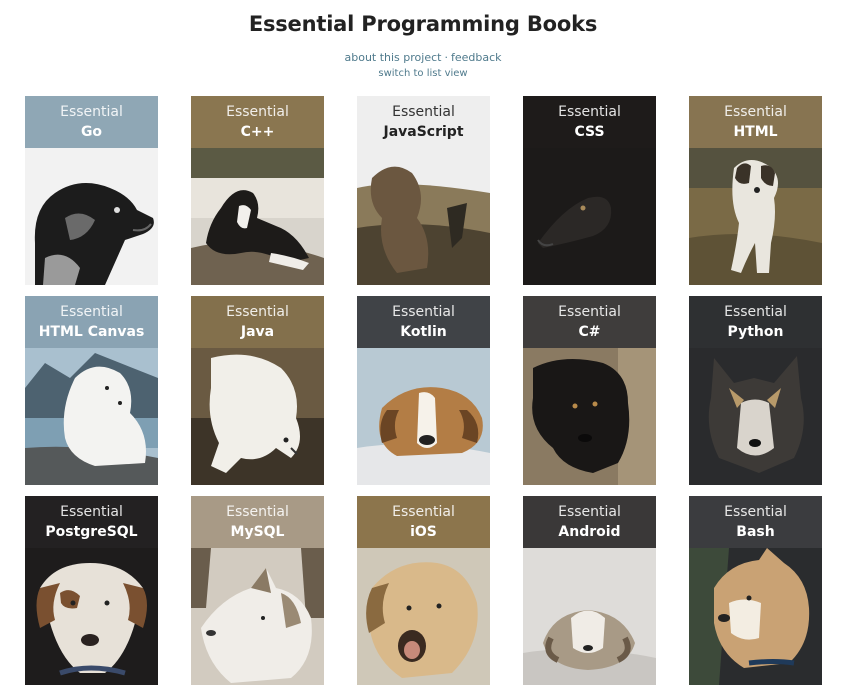 The height and width of the screenshot is (692, 846). What do you see at coordinates (257, 532) in the screenshot?
I see `book-title: MySQL` at bounding box center [257, 532].